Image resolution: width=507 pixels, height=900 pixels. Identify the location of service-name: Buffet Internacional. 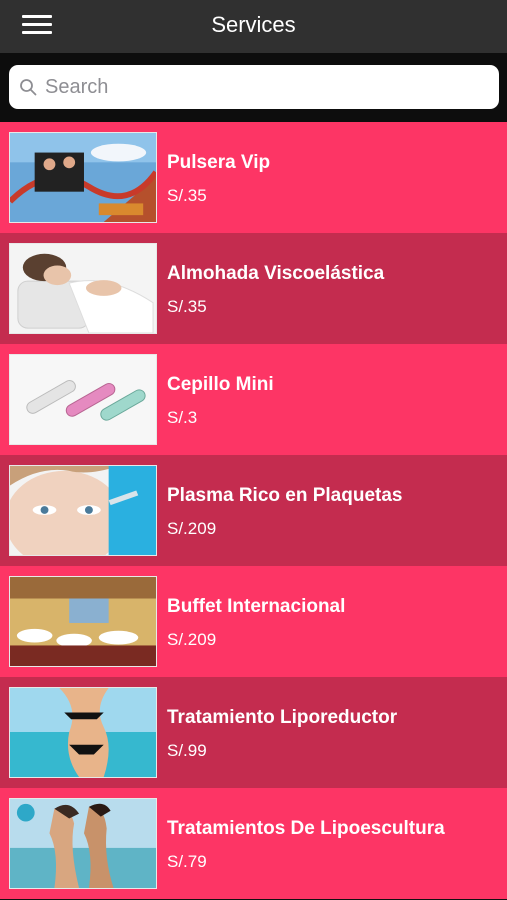
(256, 606).